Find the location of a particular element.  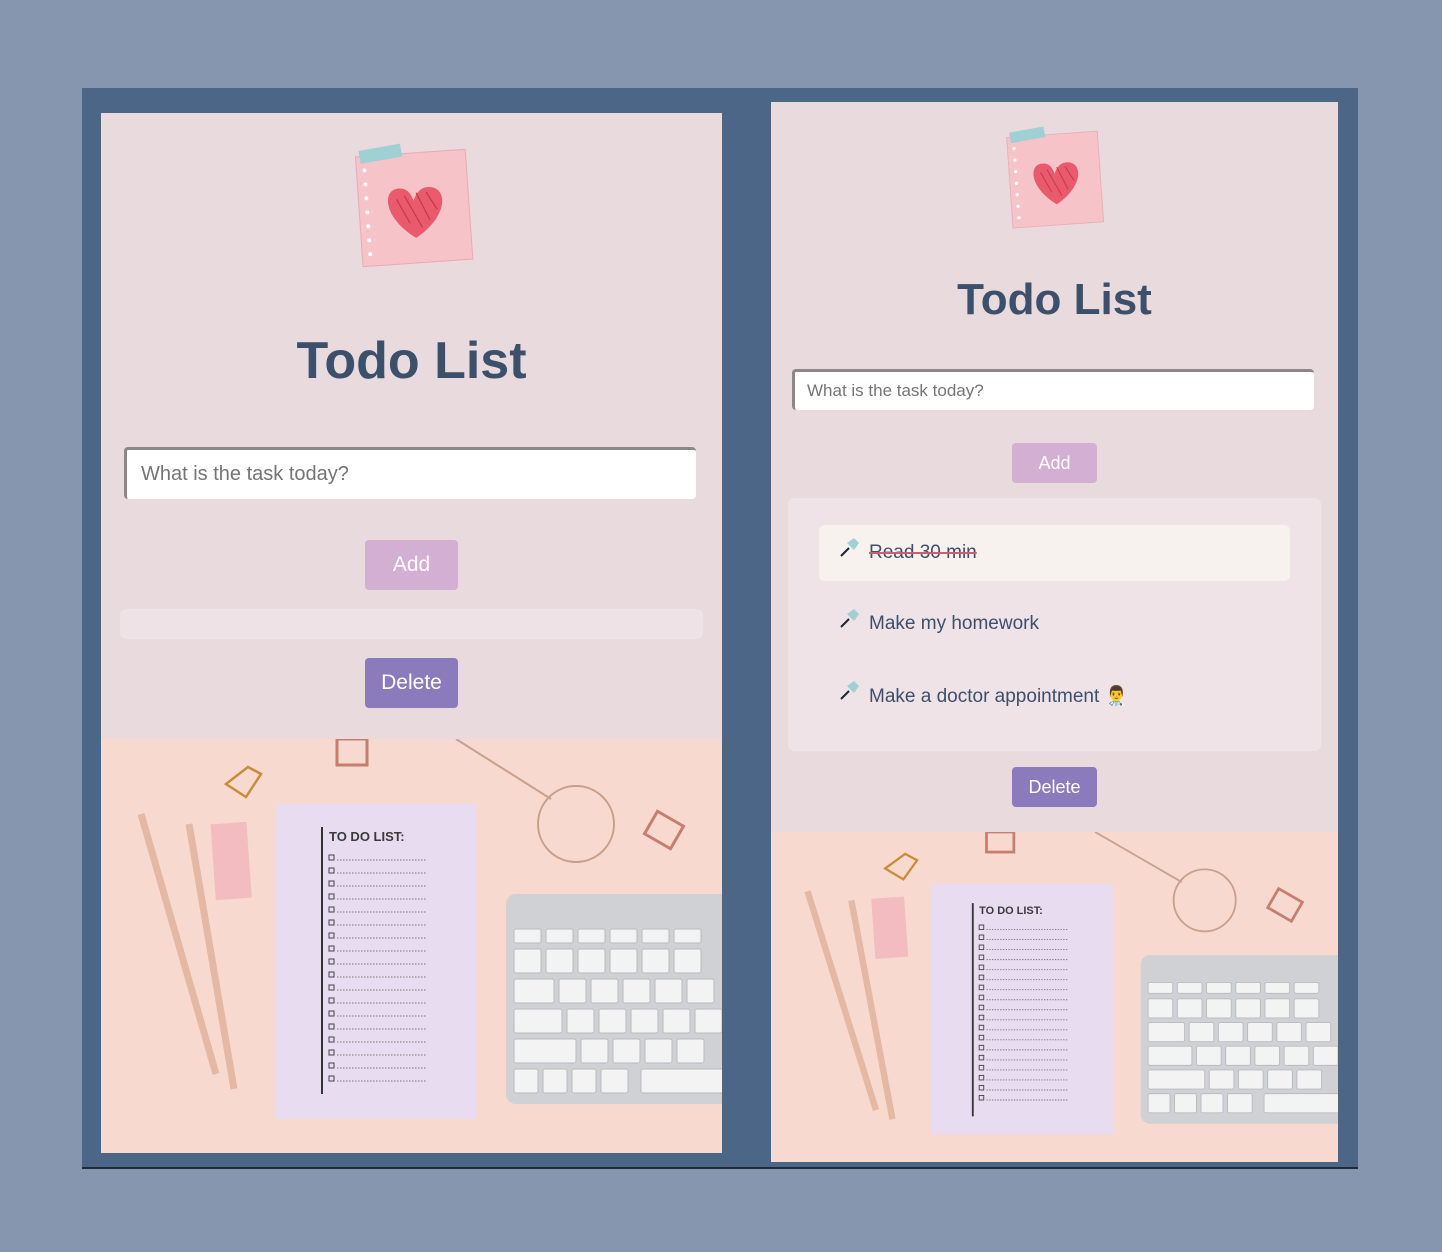

task-item-2: Make my homework is located at coordinates (1054, 624).